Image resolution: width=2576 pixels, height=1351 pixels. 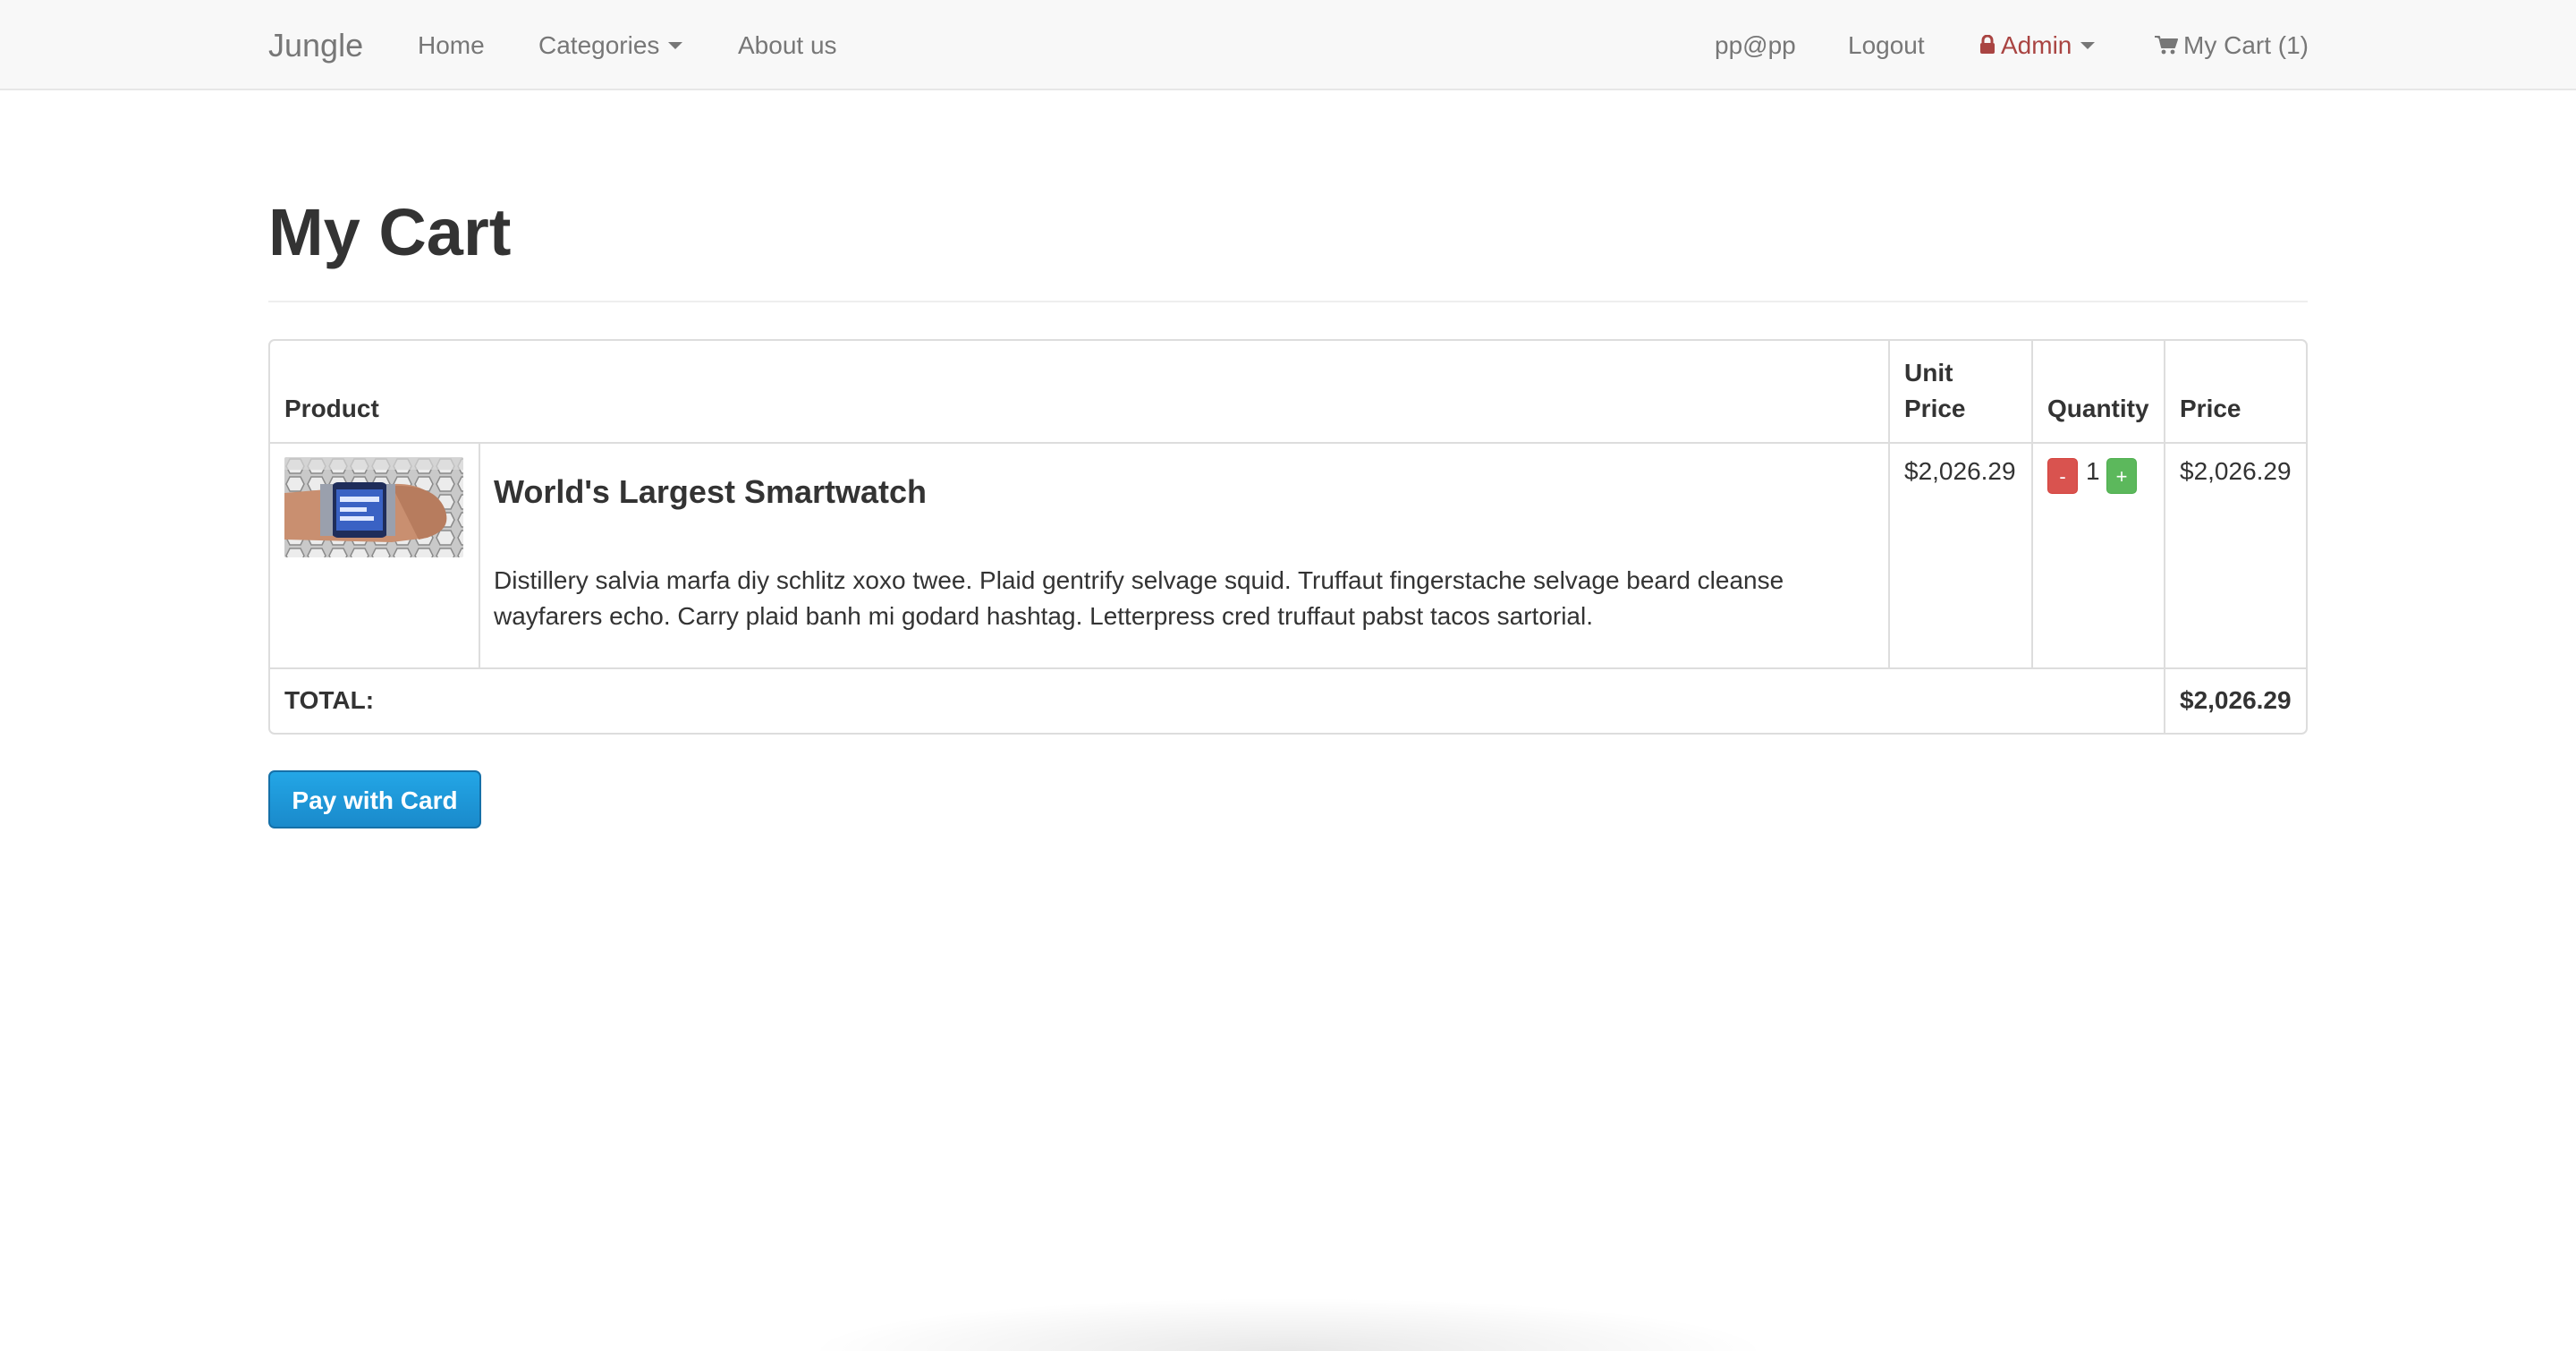 What do you see at coordinates (710, 492) in the screenshot?
I see `product-name: World's Largest Smartwatch` at bounding box center [710, 492].